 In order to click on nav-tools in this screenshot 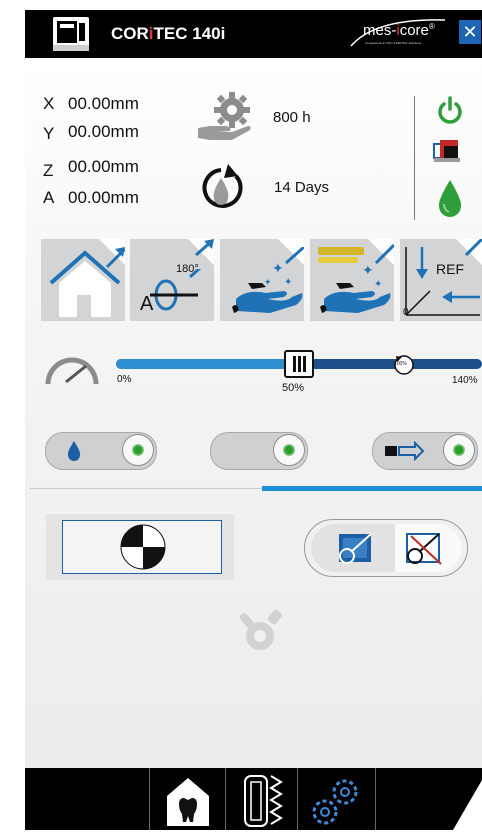, I will do `click(262, 801)`.